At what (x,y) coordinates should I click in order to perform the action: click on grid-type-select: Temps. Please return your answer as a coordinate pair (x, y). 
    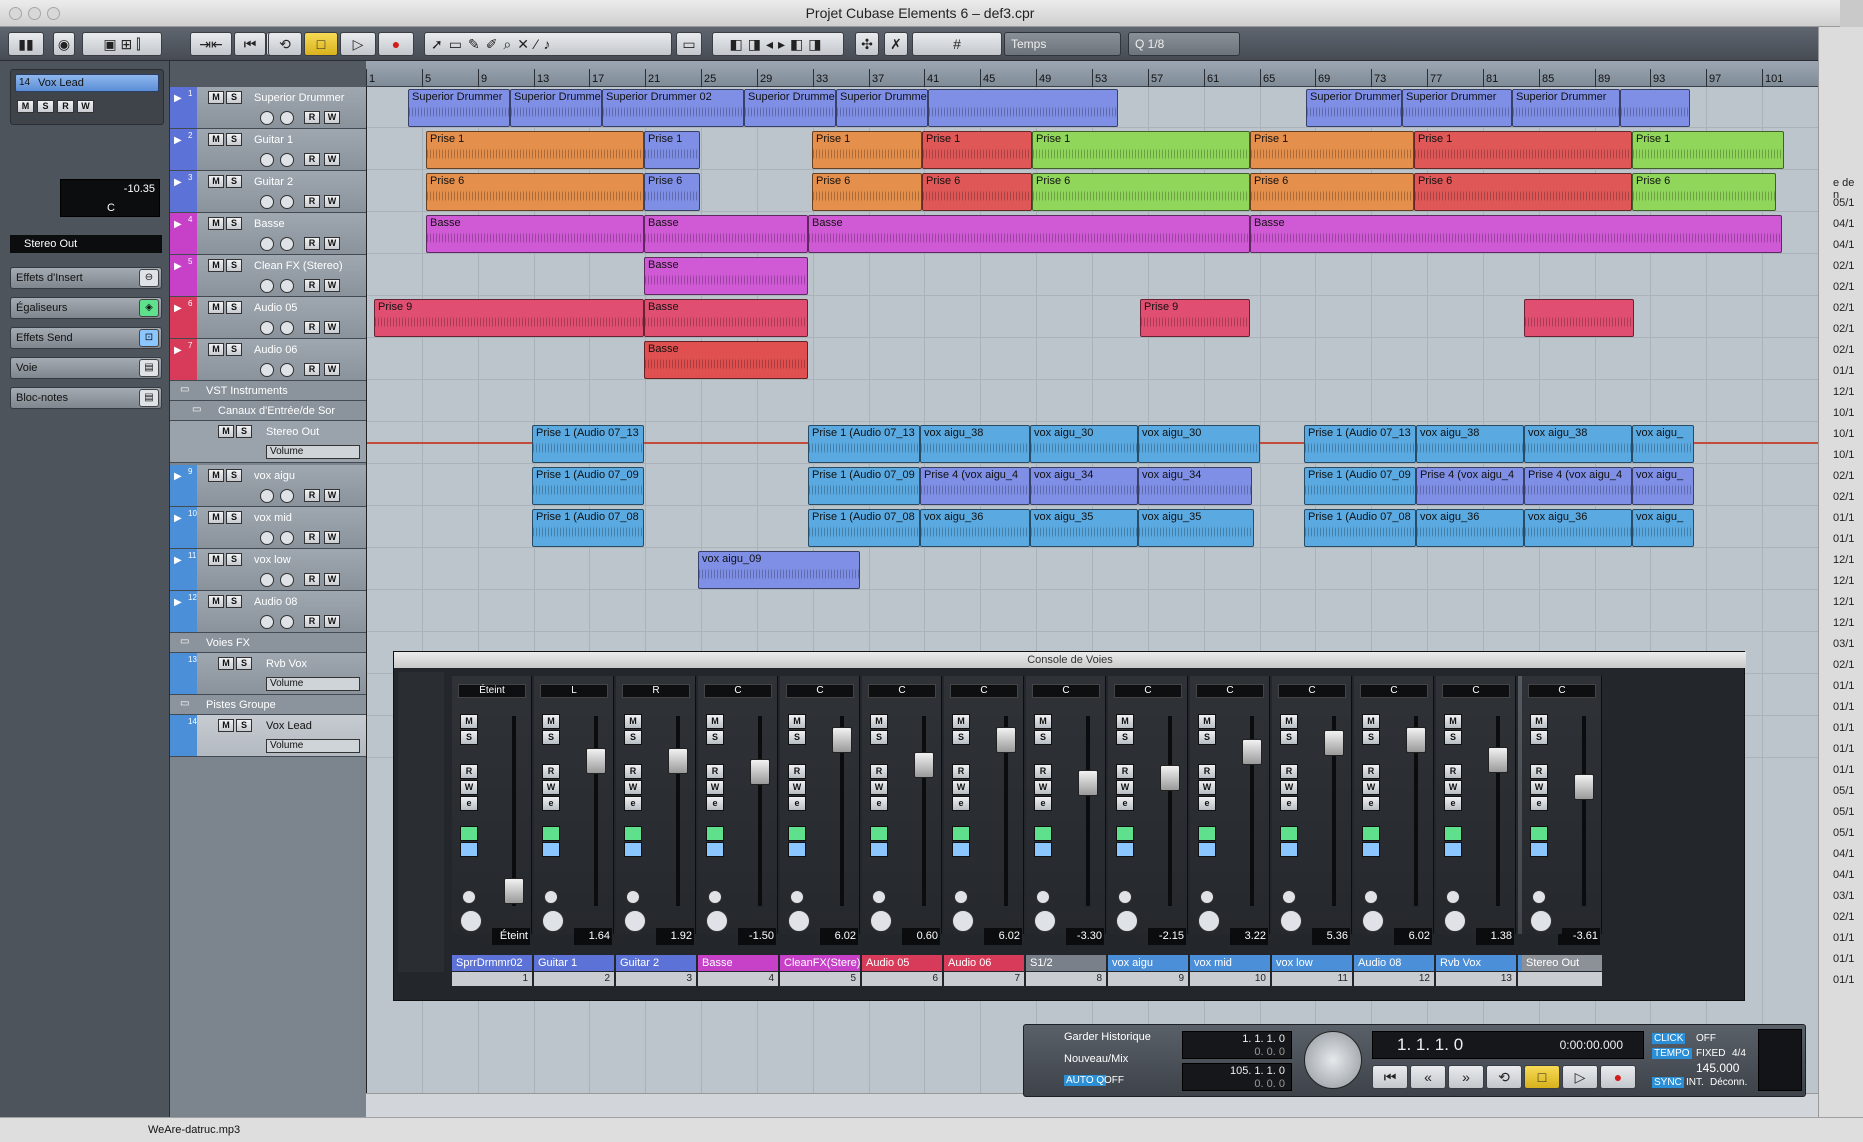
    Looking at the image, I should click on (1062, 44).